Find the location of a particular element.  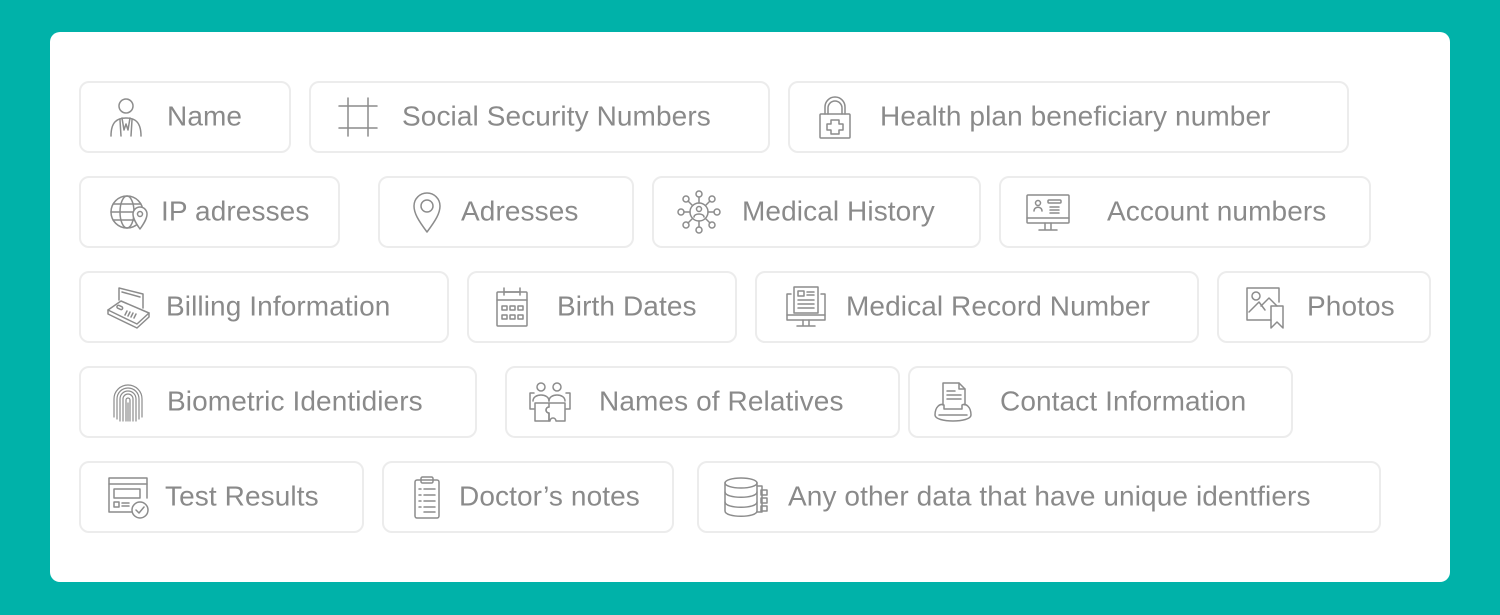

tag-label: Biometric Identidiers is located at coordinates (295, 401).